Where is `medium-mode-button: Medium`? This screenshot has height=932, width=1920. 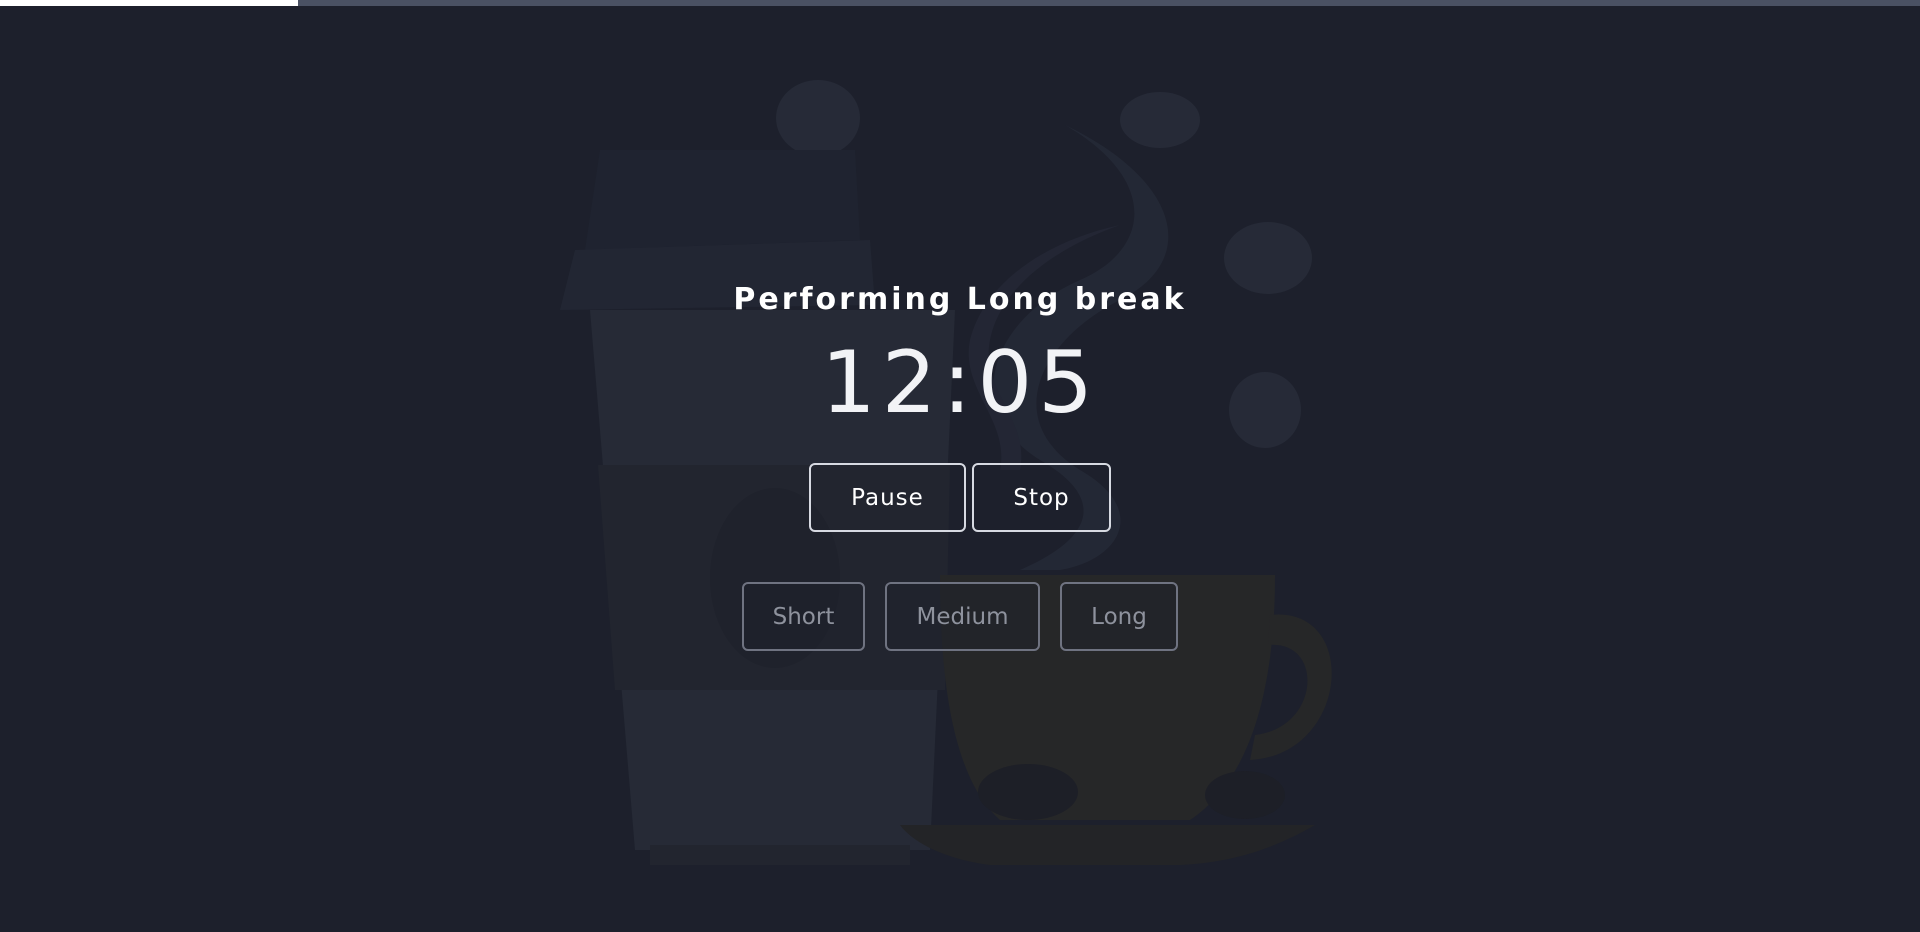 medium-mode-button: Medium is located at coordinates (962, 616).